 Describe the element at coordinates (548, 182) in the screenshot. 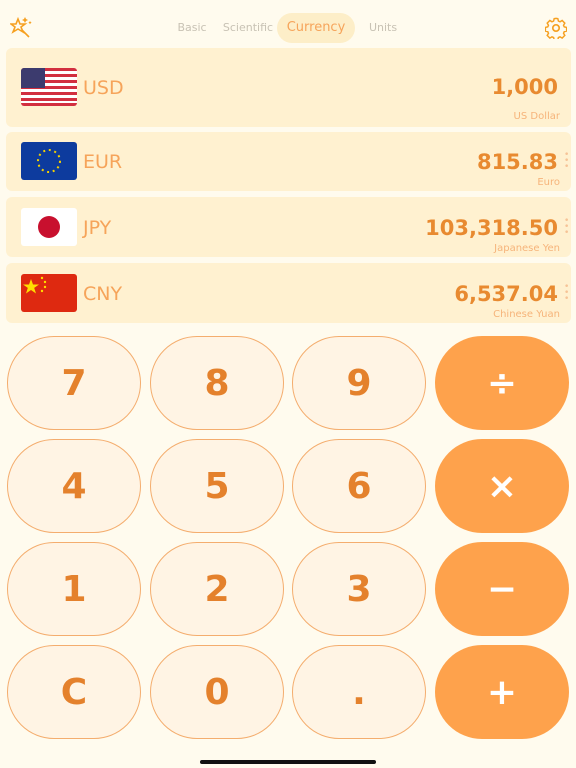

I see `currency-name: Euro` at that location.